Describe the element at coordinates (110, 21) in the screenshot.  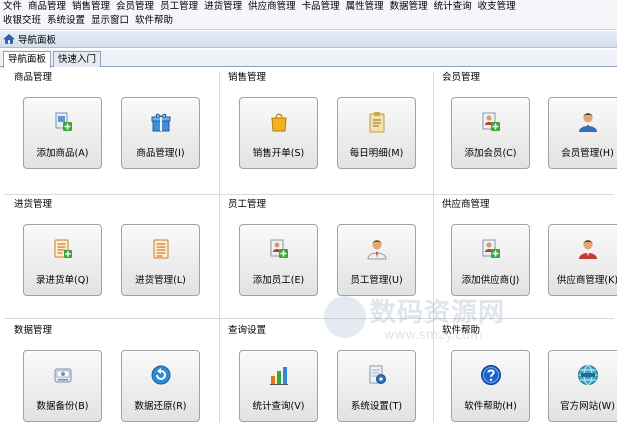
I see `menu-window: 显示窗口` at that location.